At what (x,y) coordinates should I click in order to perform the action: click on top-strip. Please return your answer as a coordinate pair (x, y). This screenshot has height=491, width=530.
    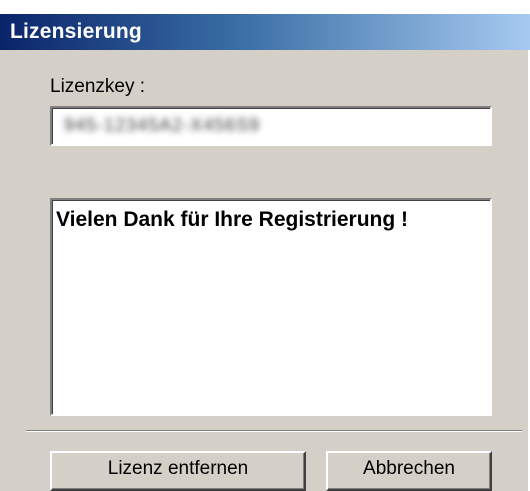
    Looking at the image, I should click on (265, 7).